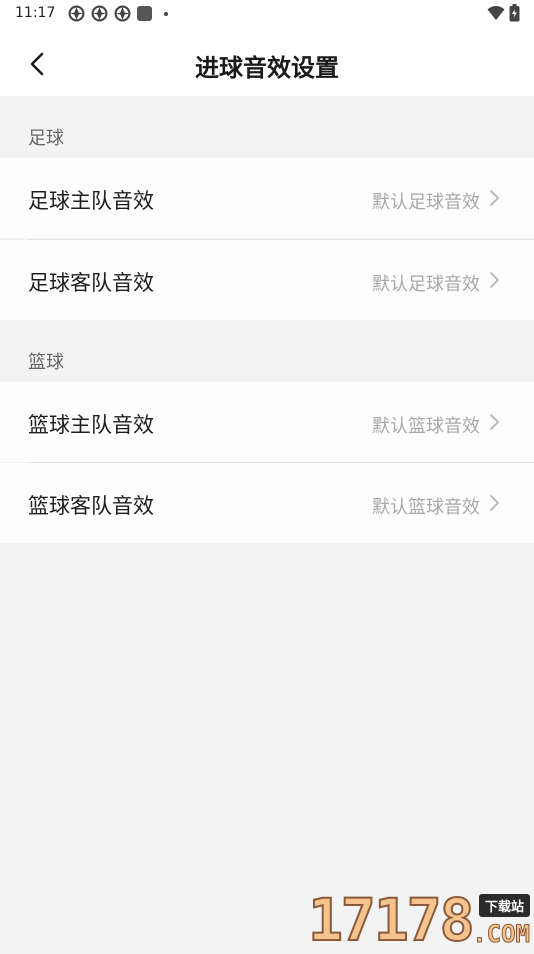  Describe the element at coordinates (166, 13) in the screenshot. I see `dot-icon` at that location.